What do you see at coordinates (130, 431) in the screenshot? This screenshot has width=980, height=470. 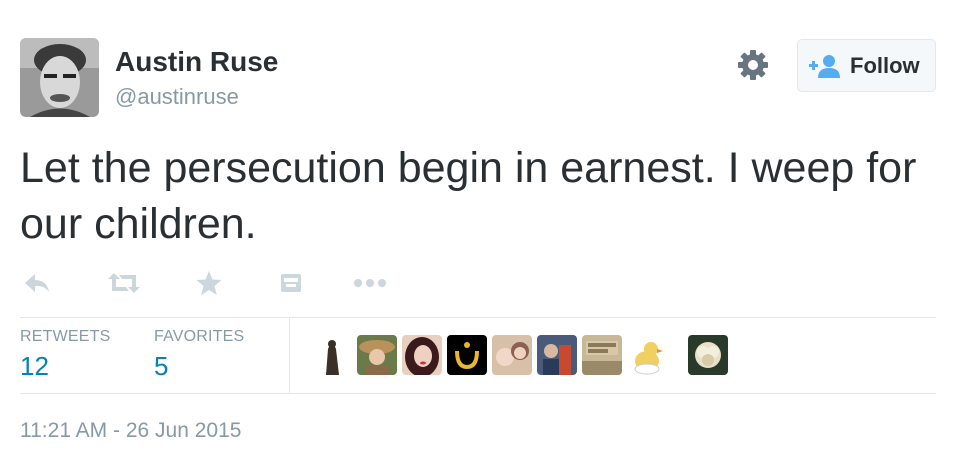 I see `tweet-timestamp: 11:21 AM - 26 Jun 2015` at bounding box center [130, 431].